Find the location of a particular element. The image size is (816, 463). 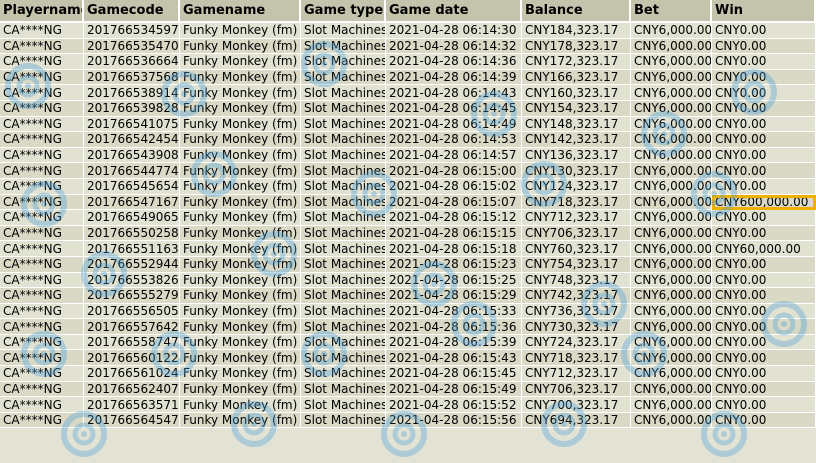

cell-gamecode: 201766537568 is located at coordinates (132, 77).